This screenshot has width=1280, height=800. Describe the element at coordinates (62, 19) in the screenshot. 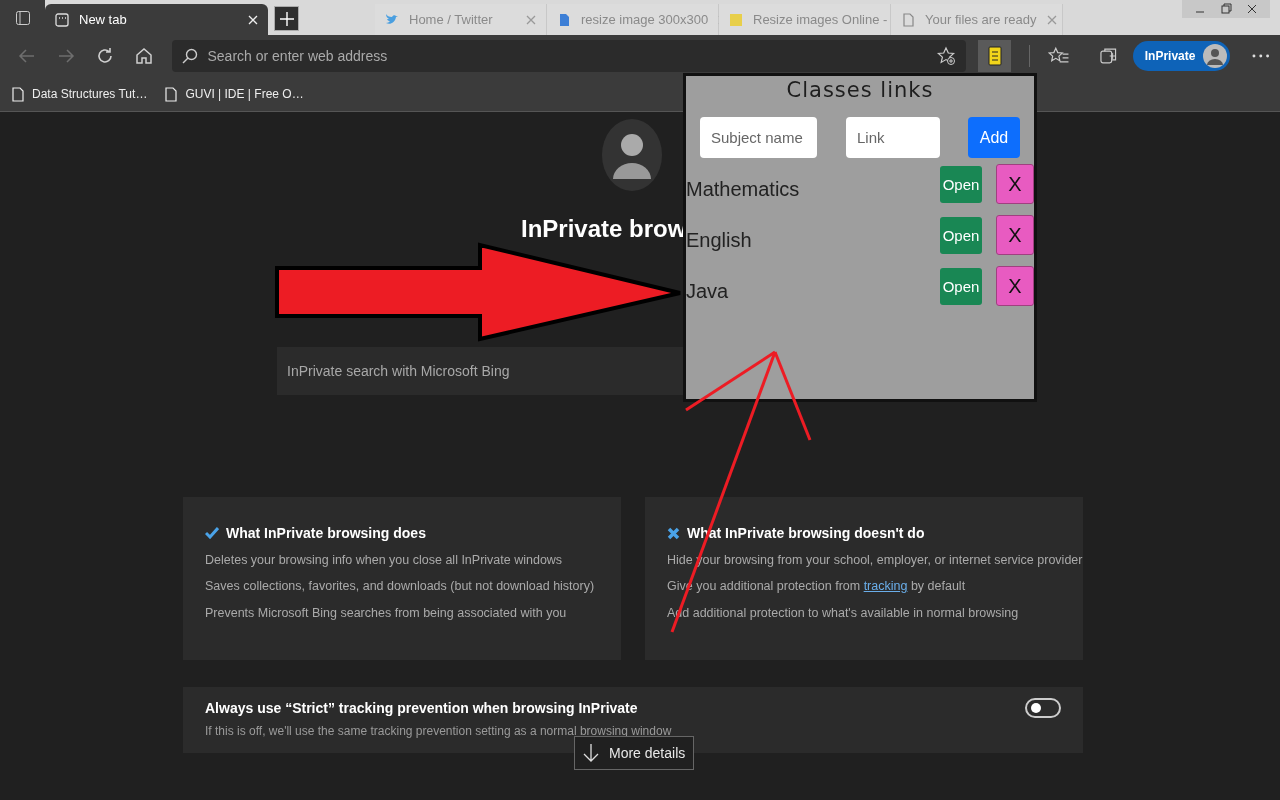

I see `new-tab-icon` at that location.